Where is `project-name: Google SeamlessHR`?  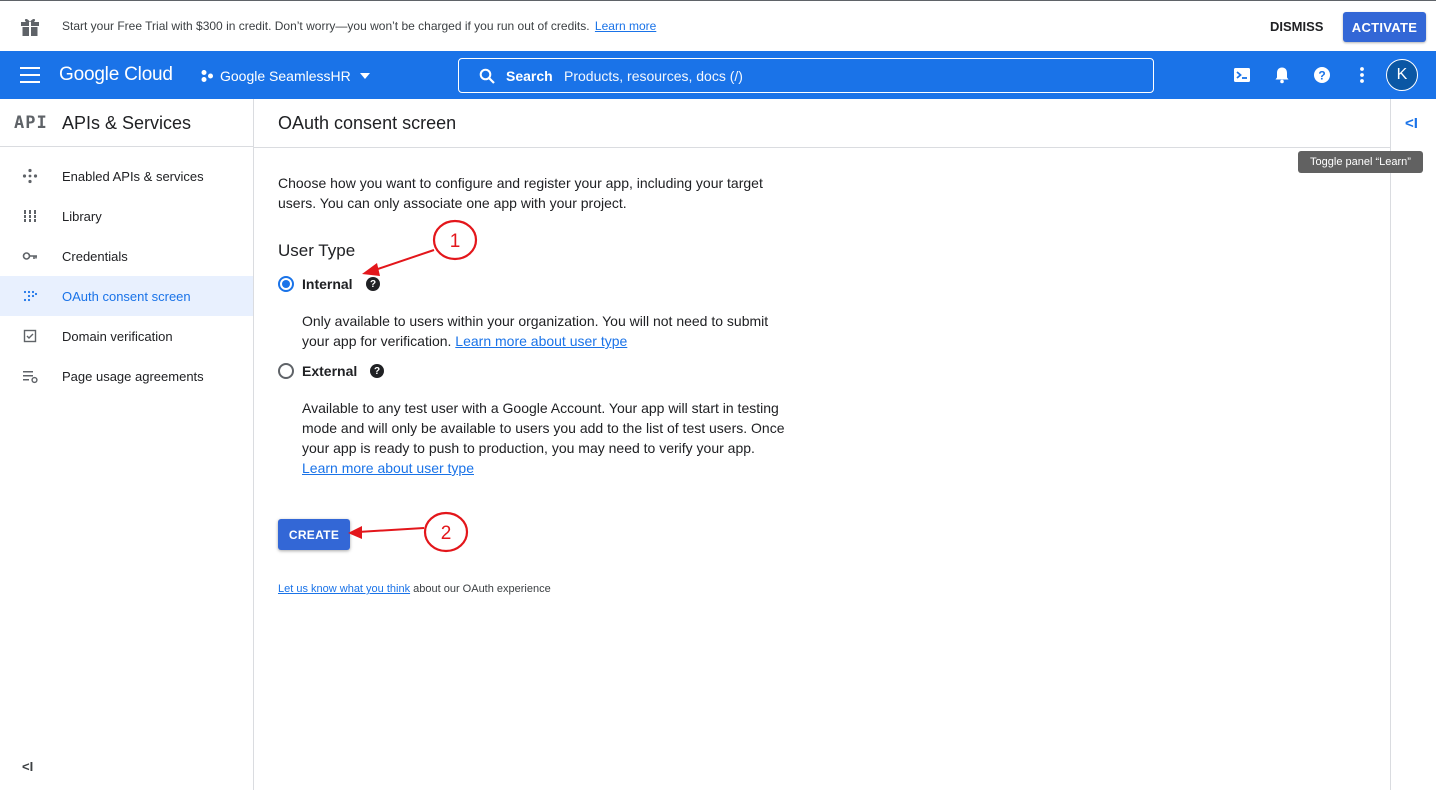
project-name: Google SeamlessHR is located at coordinates (285, 76).